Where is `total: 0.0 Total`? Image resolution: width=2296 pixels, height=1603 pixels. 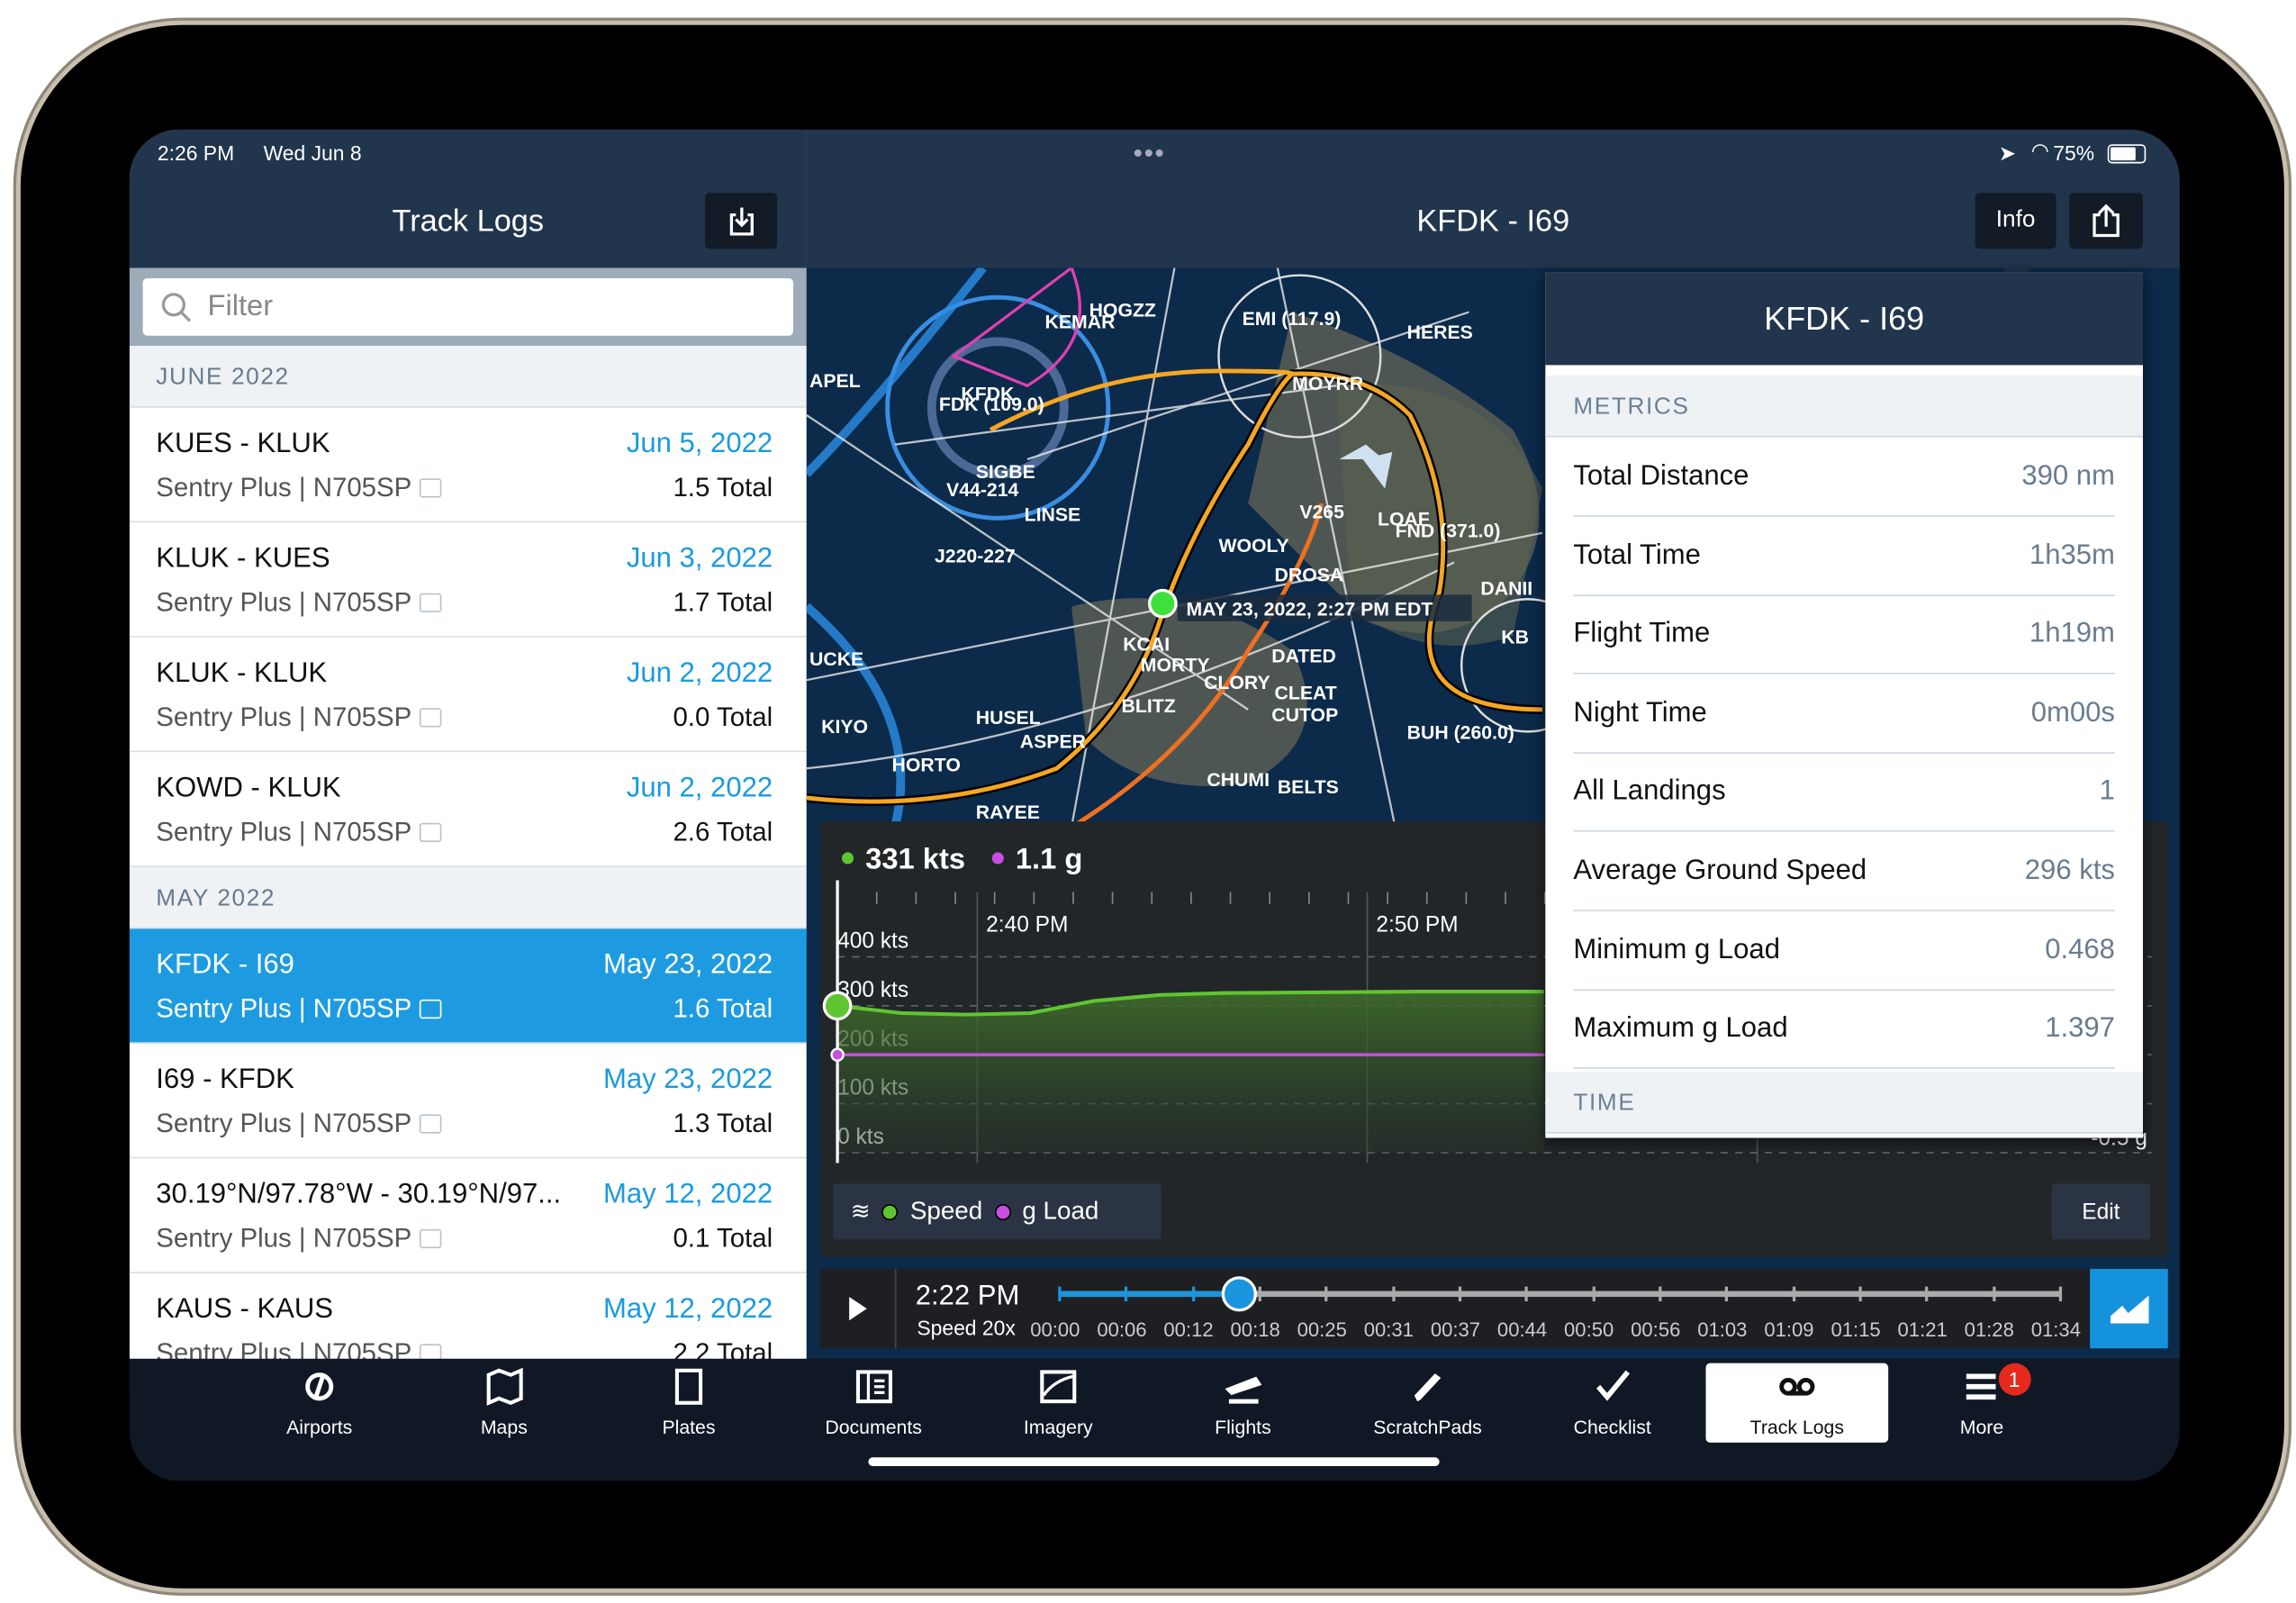 total: 0.0 Total is located at coordinates (723, 717).